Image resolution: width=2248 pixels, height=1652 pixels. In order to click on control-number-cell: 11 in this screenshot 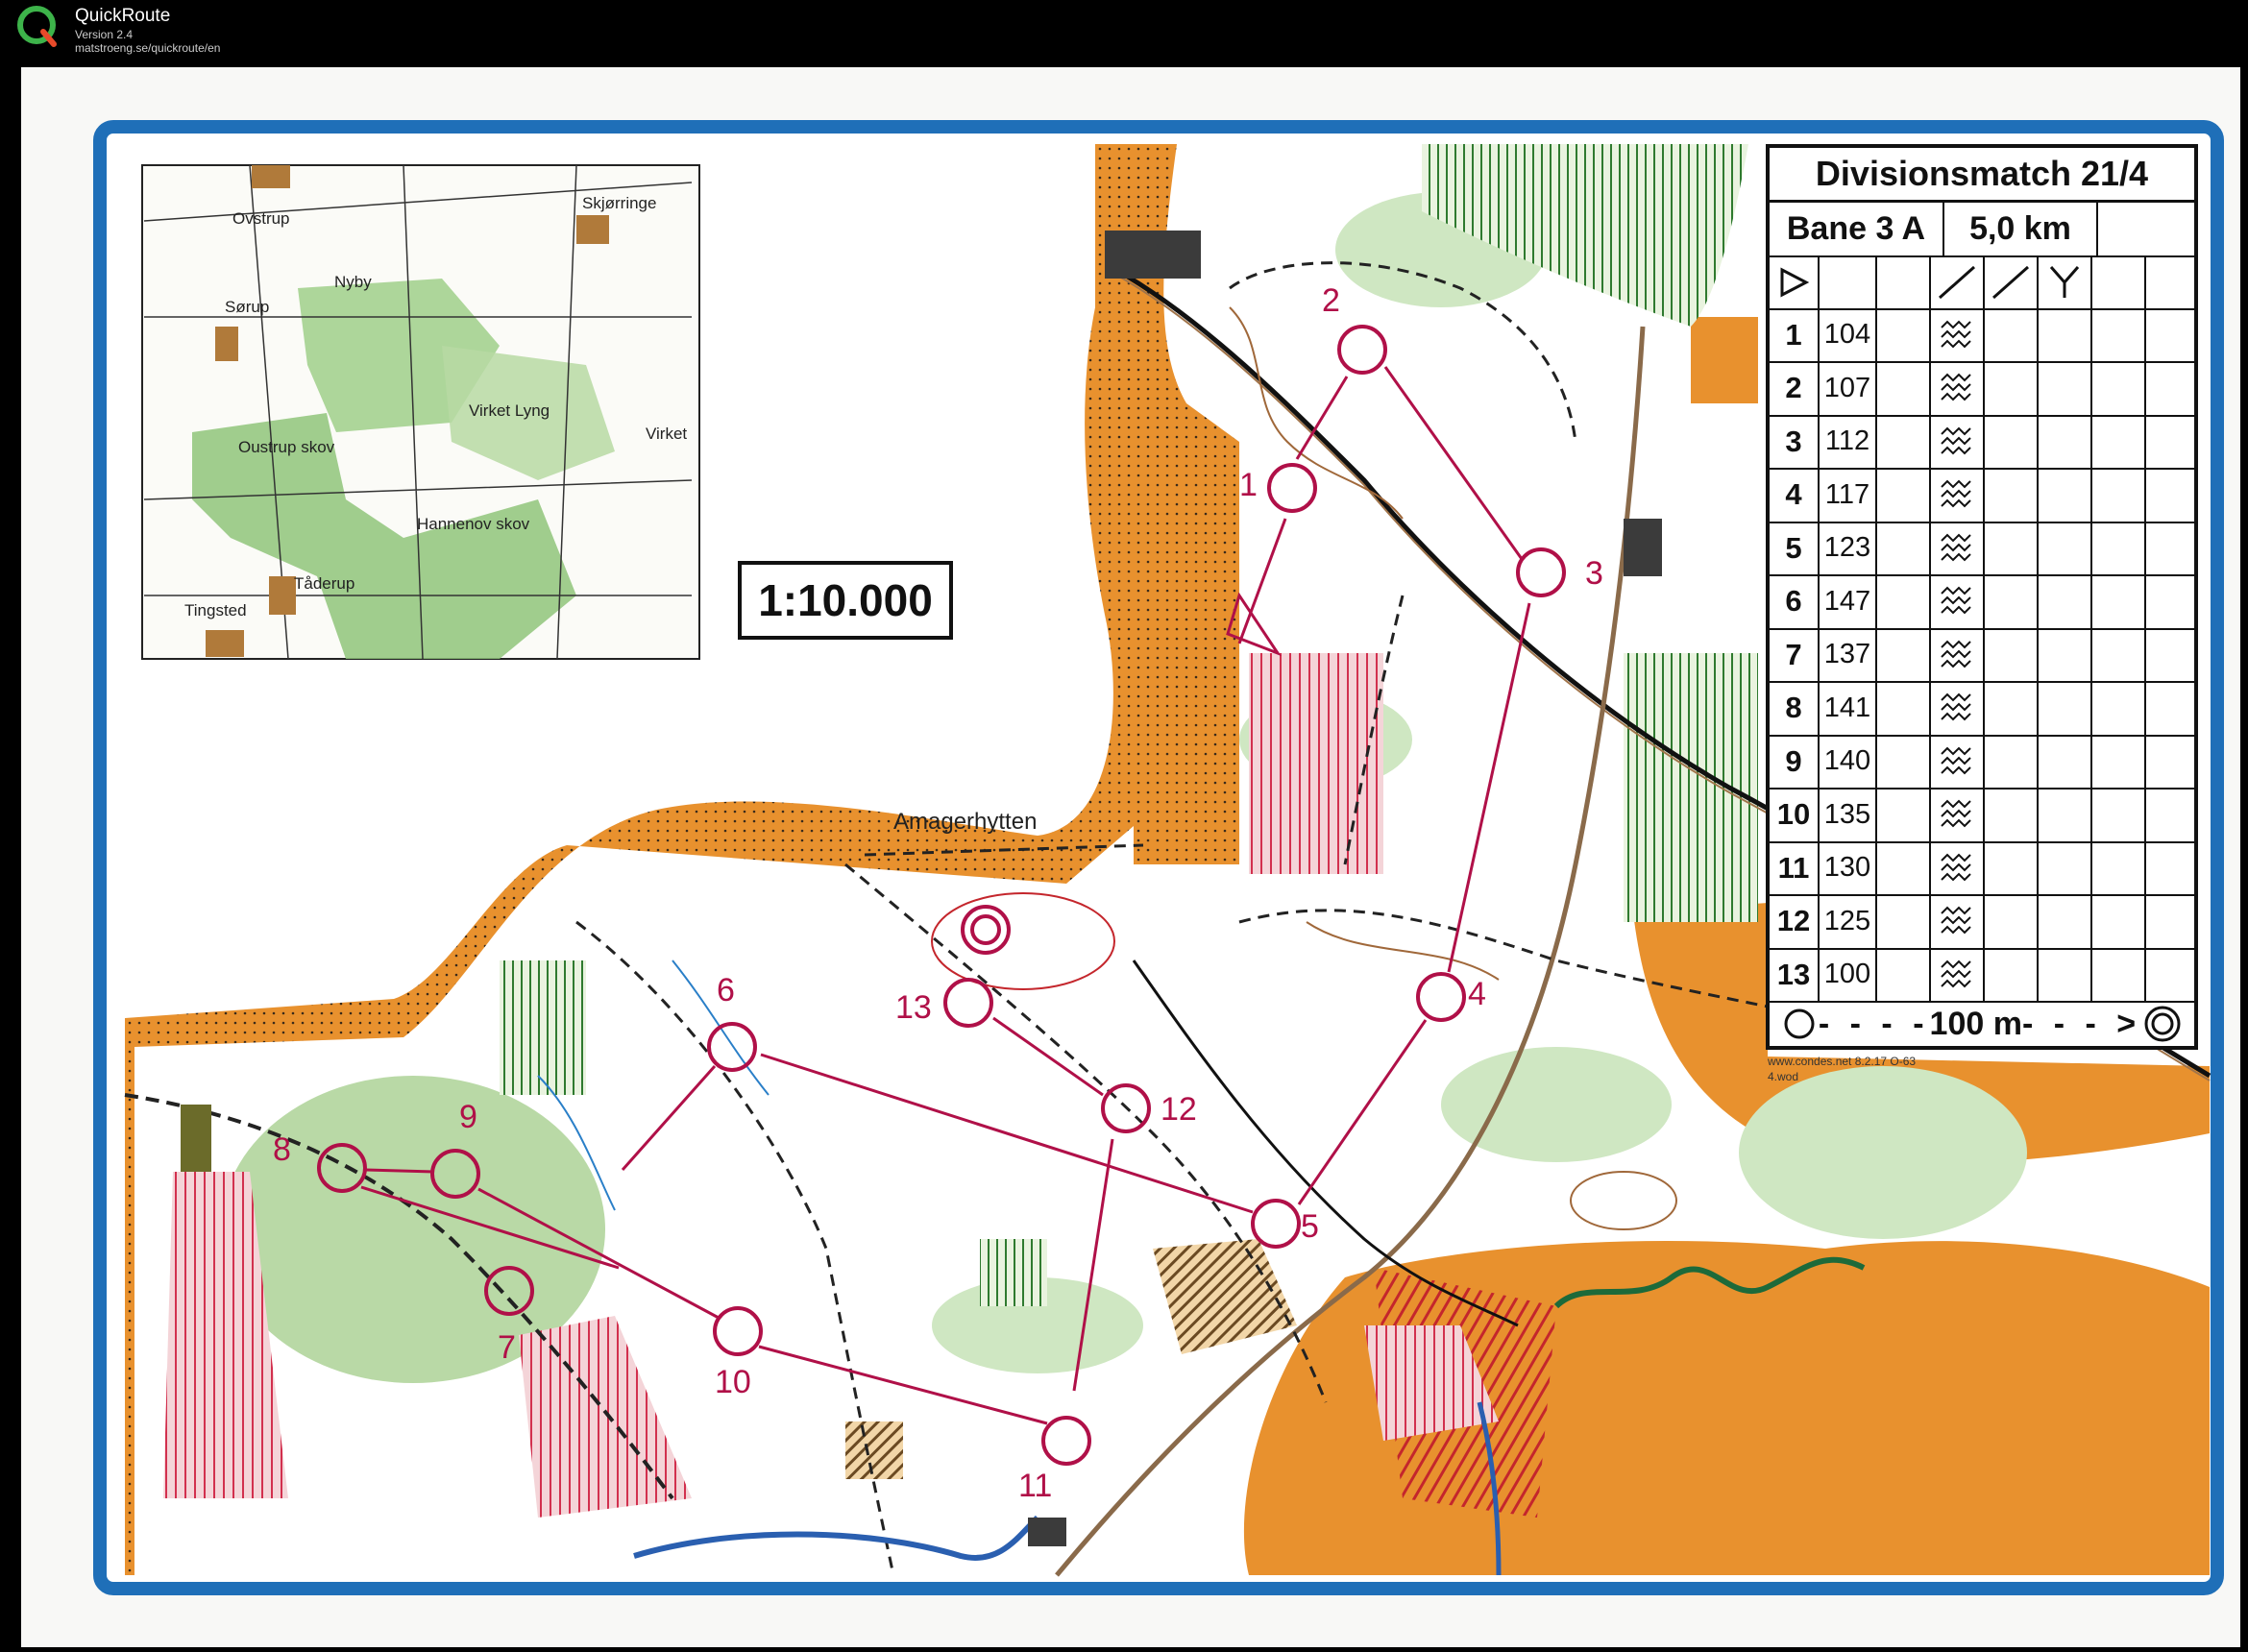, I will do `click(1795, 867)`.